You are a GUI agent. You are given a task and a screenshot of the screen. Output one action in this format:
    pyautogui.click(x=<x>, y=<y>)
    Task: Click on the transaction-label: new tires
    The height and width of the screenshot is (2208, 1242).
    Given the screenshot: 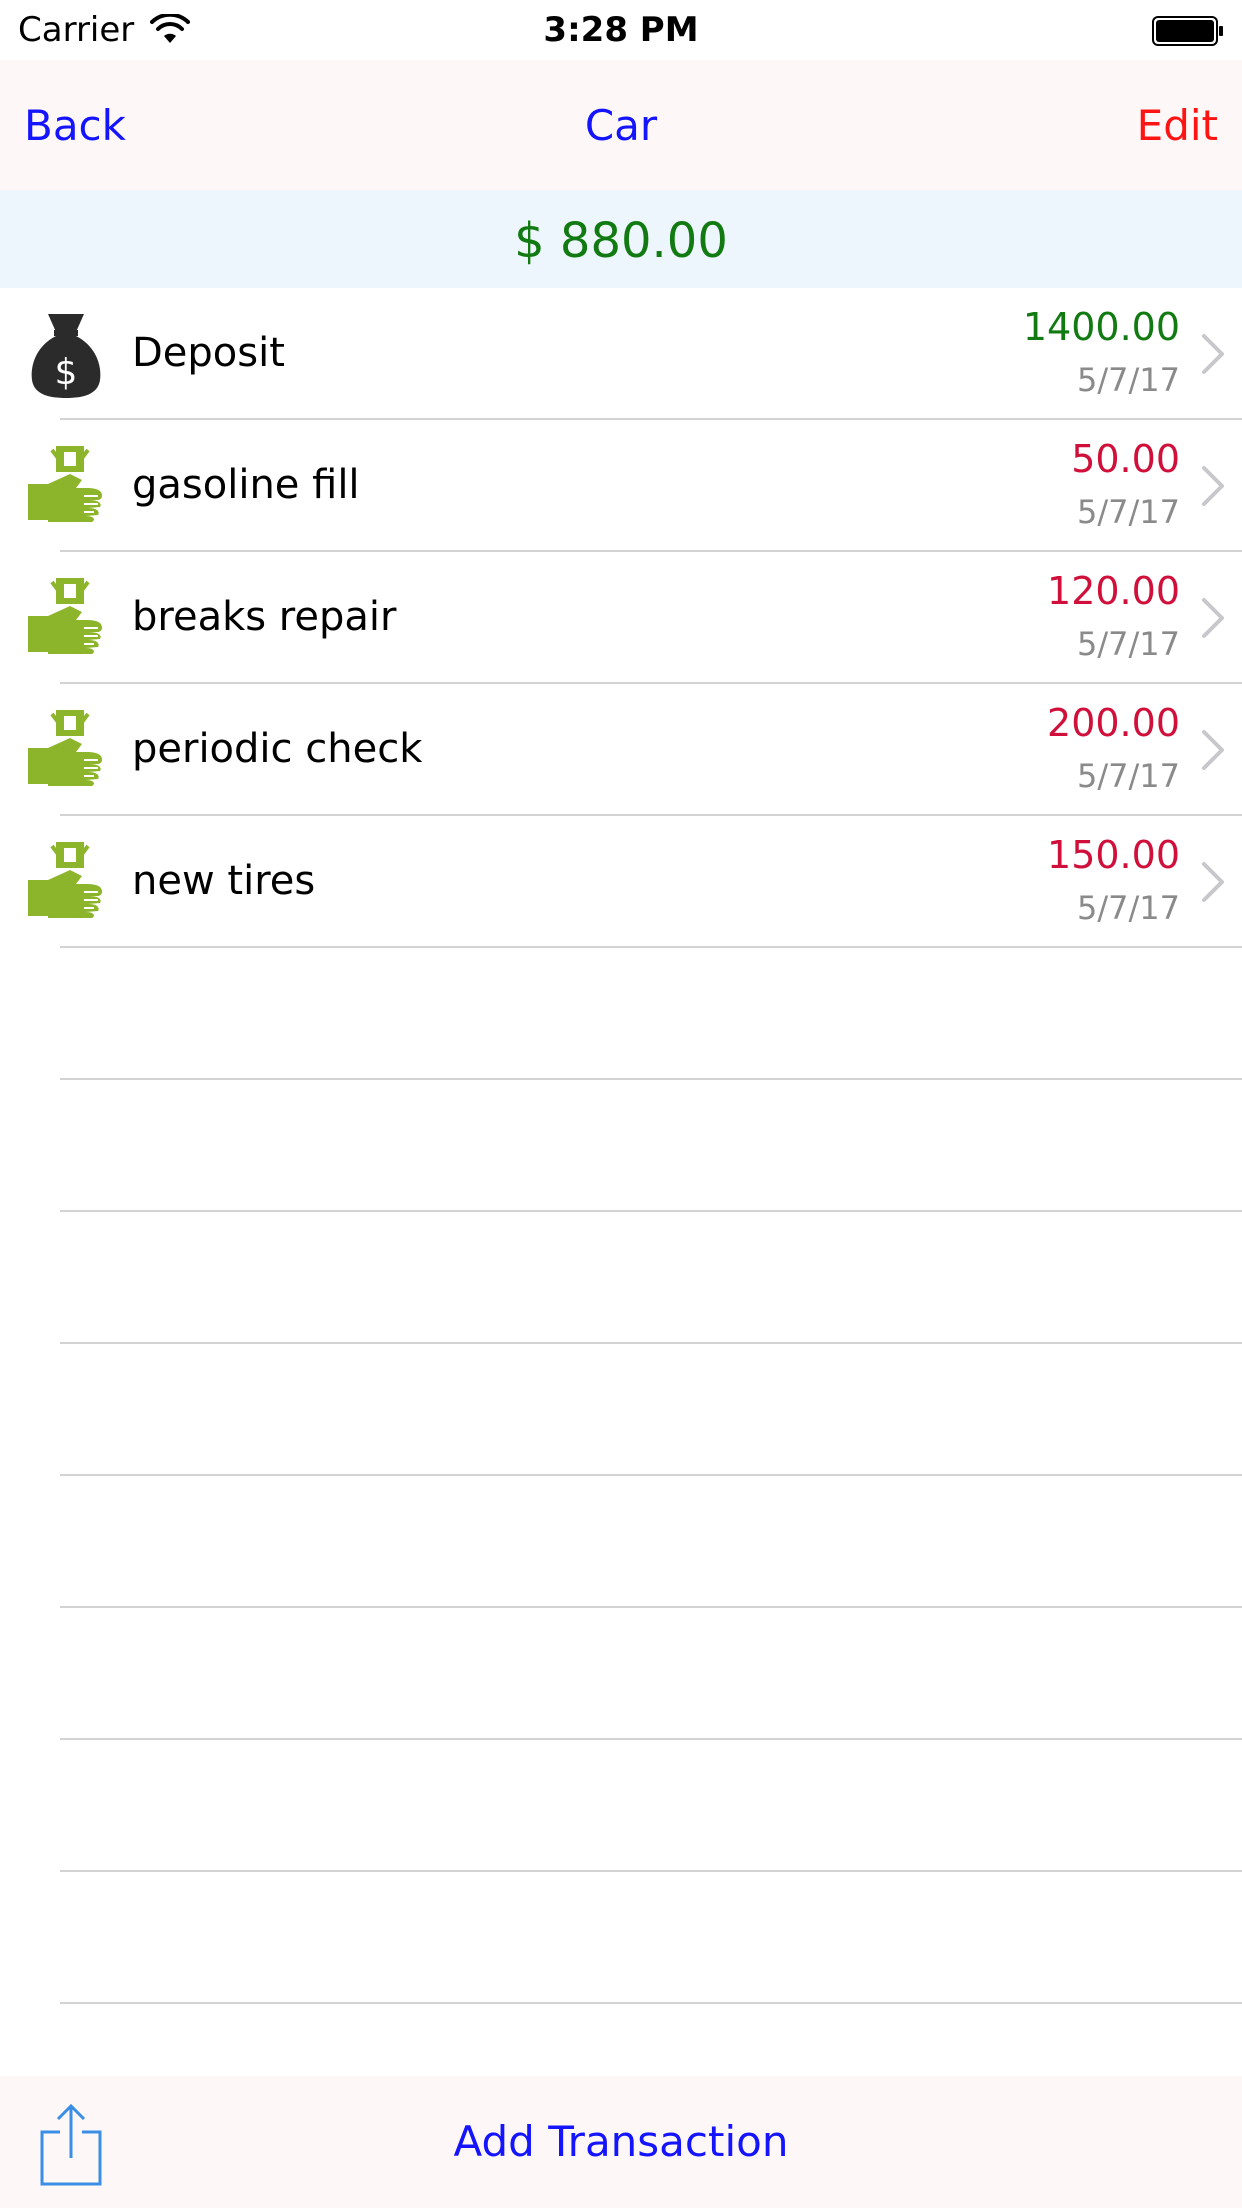 What is the action you would take?
    pyautogui.click(x=224, y=881)
    